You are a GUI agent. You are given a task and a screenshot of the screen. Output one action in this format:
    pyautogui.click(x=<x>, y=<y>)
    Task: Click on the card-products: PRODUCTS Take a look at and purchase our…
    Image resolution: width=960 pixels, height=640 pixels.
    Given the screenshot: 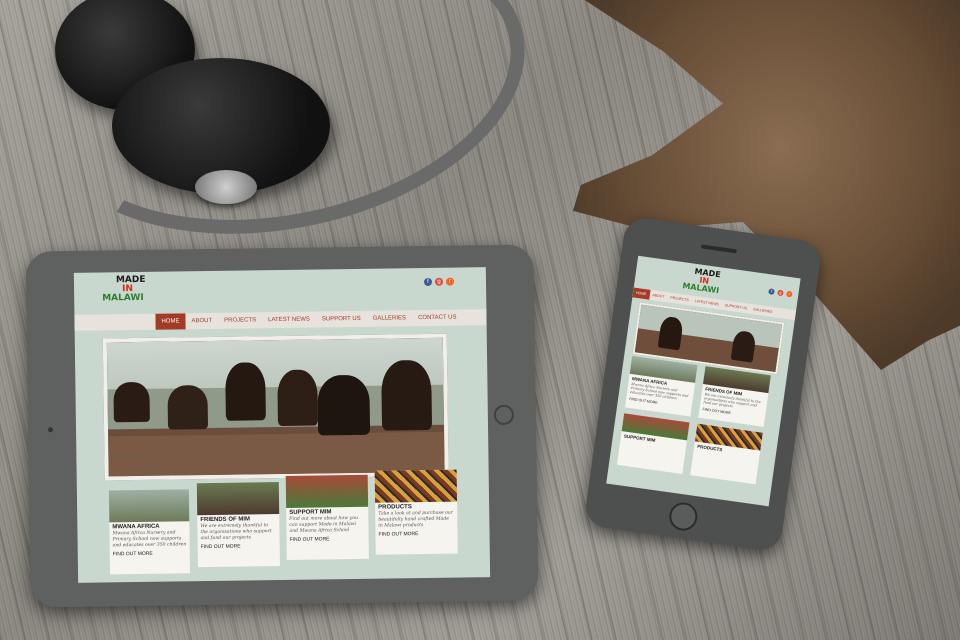 What is the action you would take?
    pyautogui.click(x=416, y=512)
    